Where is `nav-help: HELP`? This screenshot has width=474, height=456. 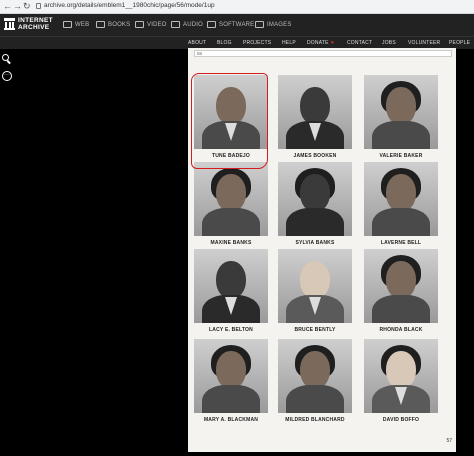
nav-help: HELP is located at coordinates (289, 43).